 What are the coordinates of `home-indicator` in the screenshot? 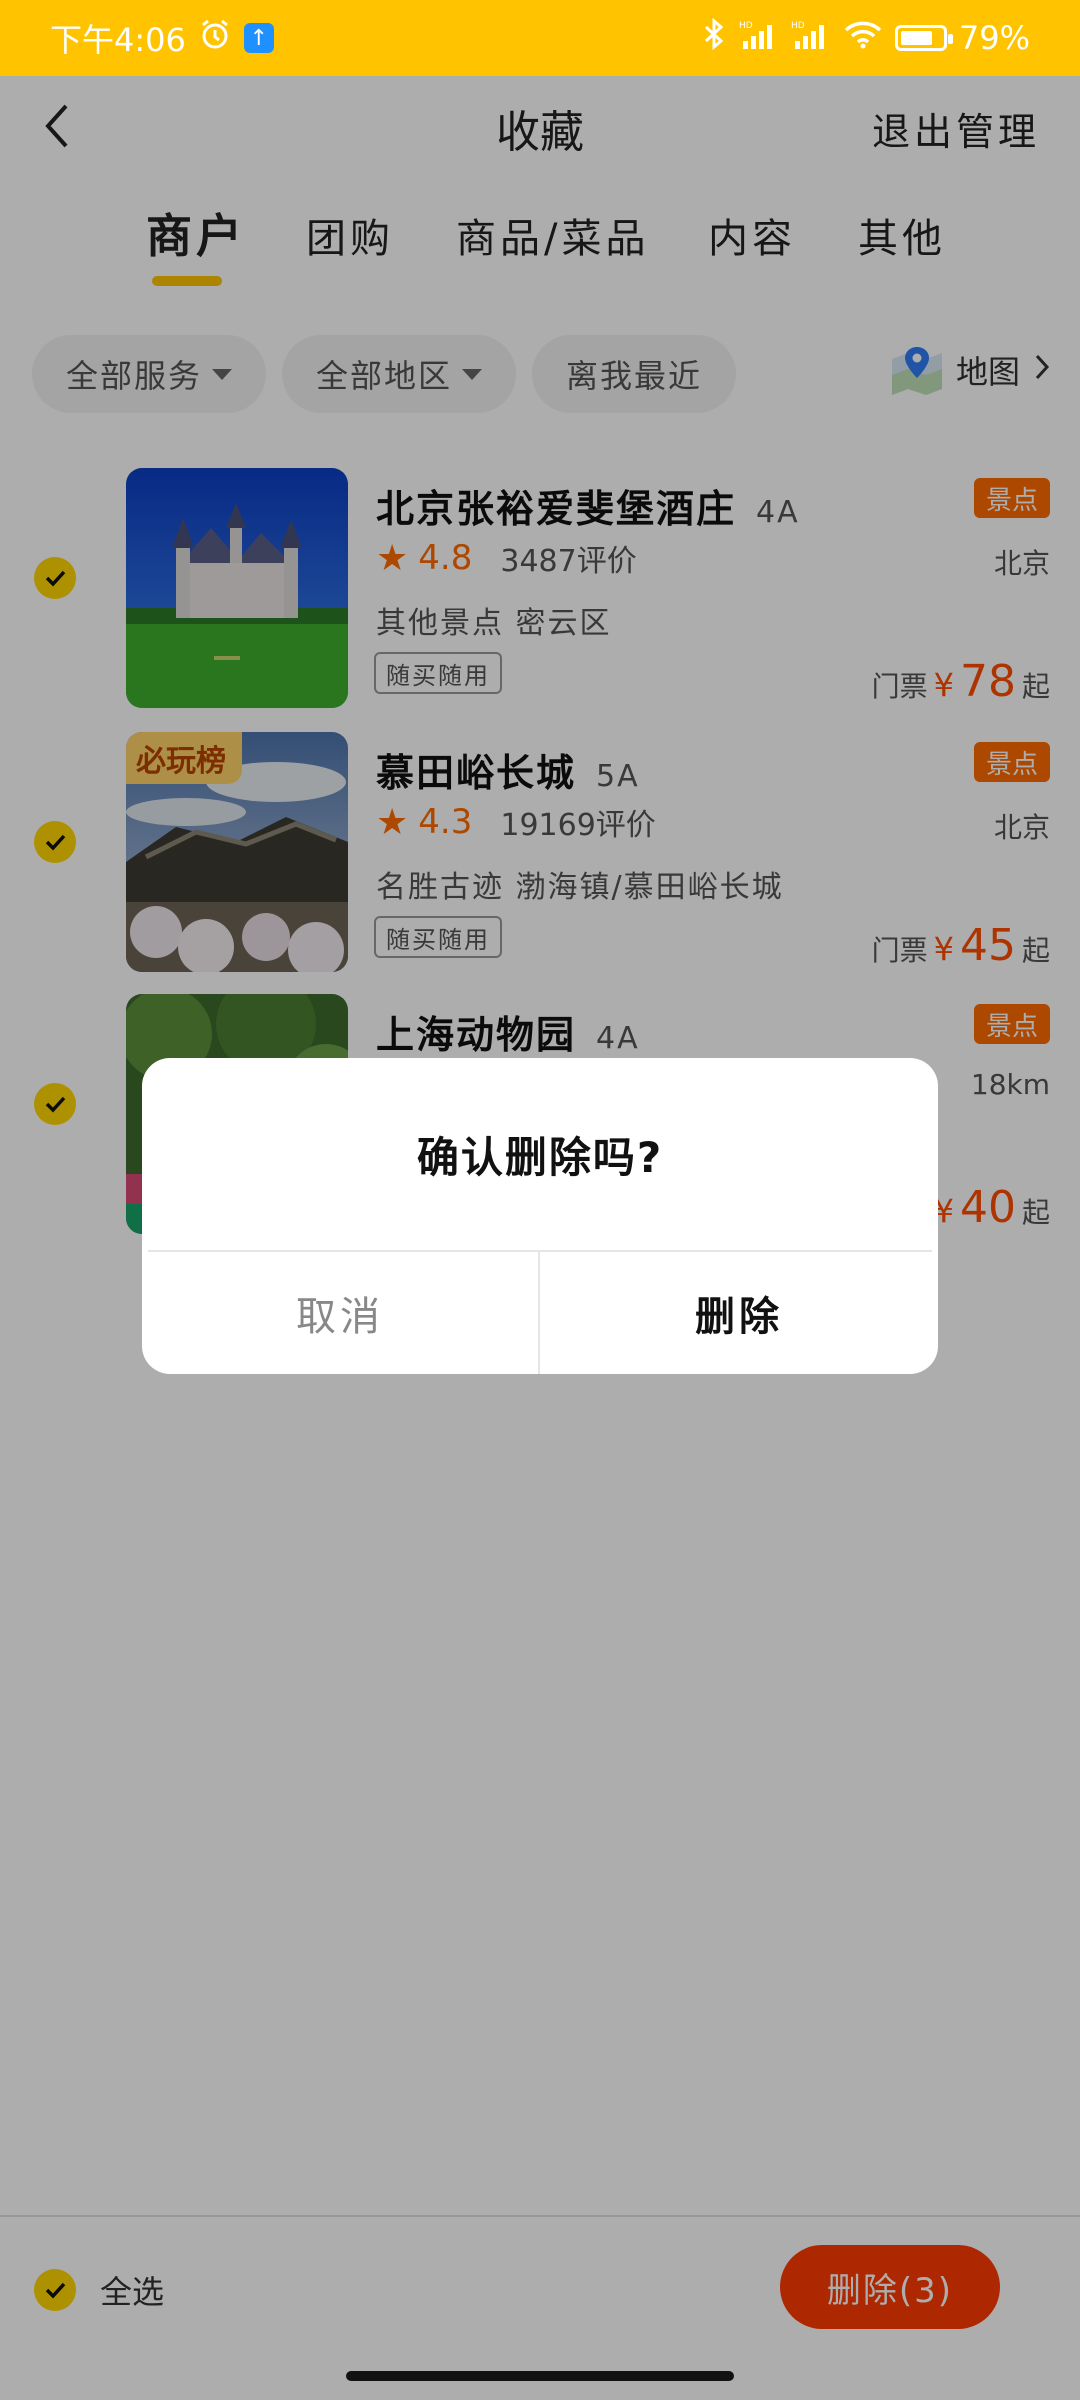 It's located at (540, 2376).